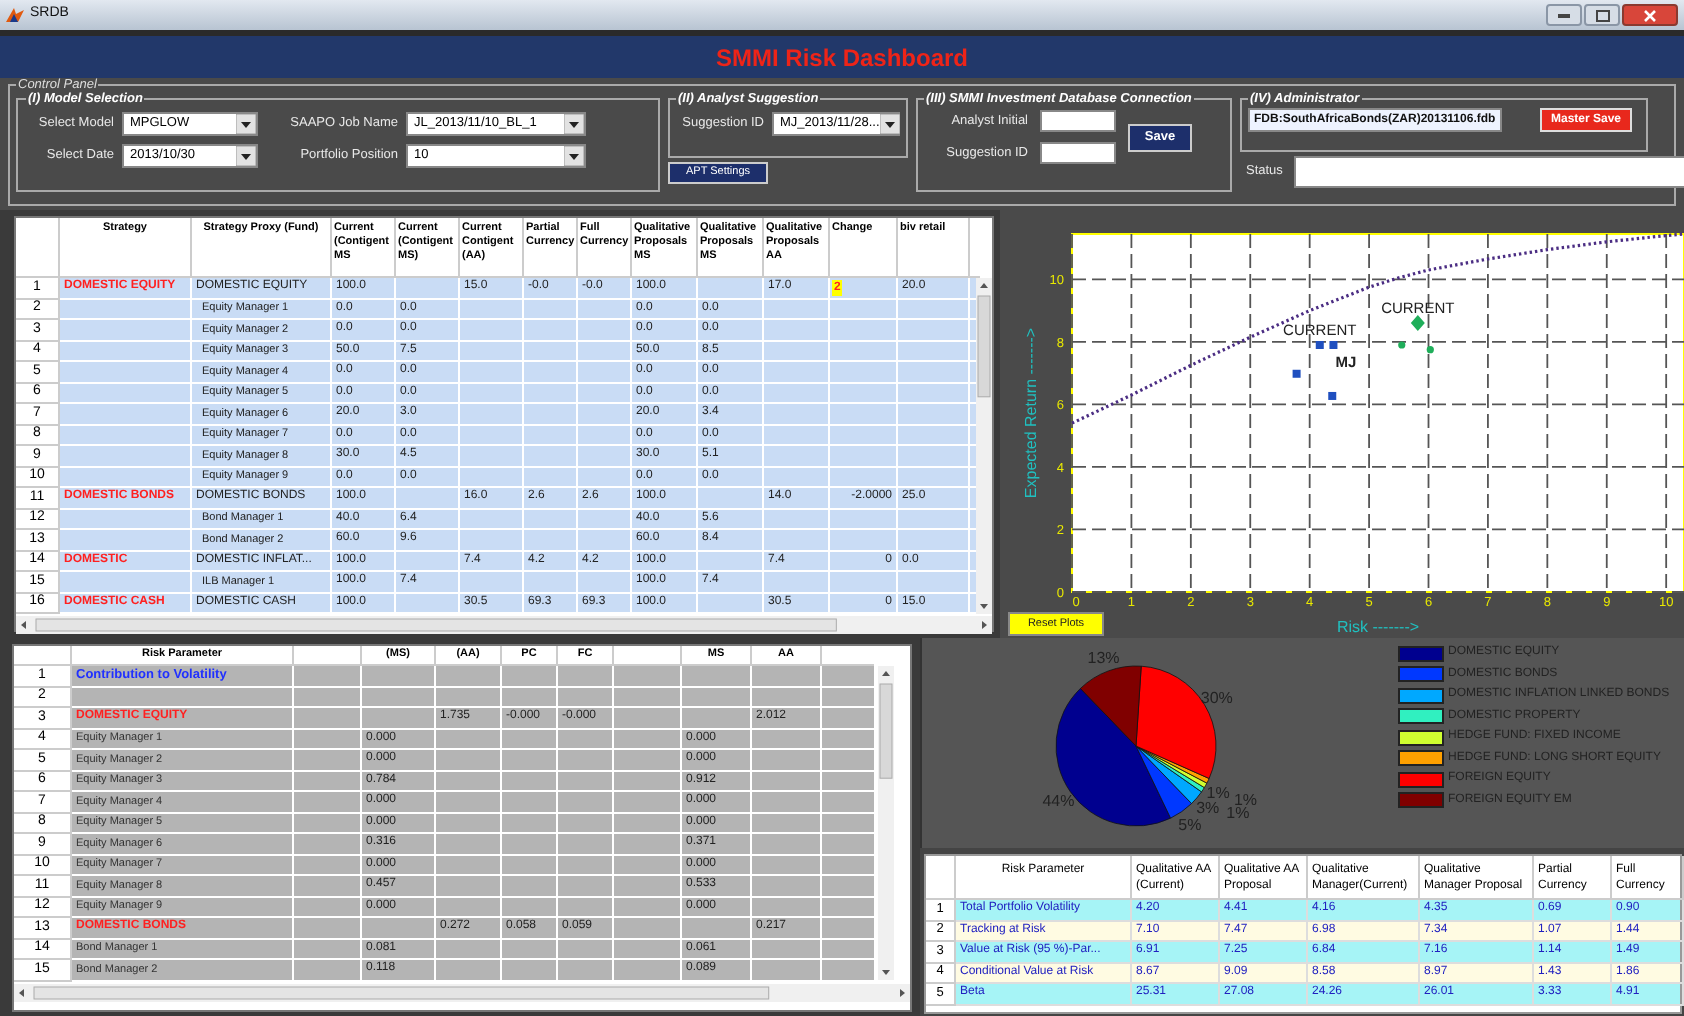 Image resolution: width=1684 pixels, height=1016 pixels. I want to click on app-icon, so click(15, 15).